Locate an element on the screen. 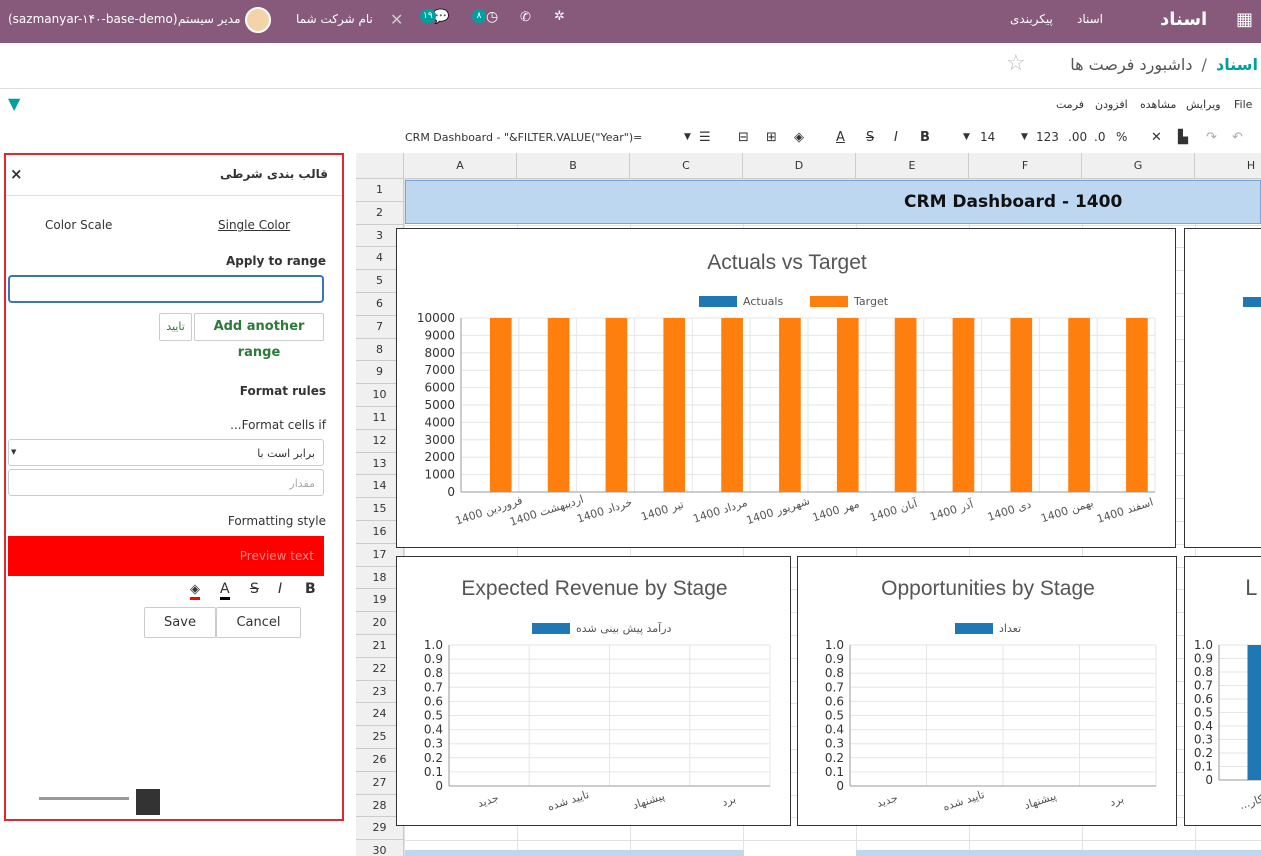  percent-button: % is located at coordinates (1121, 137).